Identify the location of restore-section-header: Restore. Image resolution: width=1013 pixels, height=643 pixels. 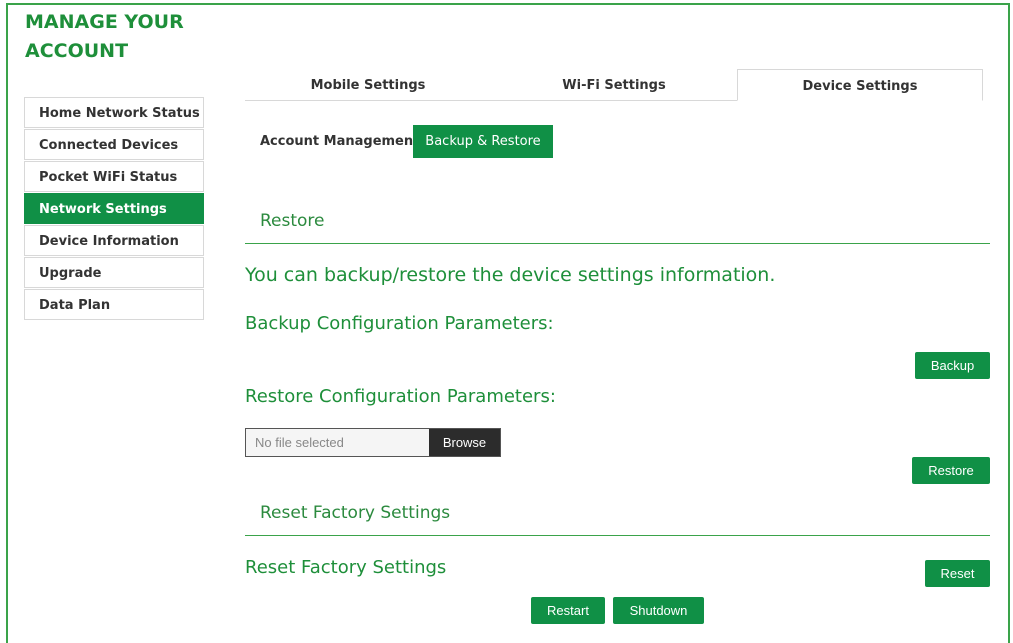
(617, 225).